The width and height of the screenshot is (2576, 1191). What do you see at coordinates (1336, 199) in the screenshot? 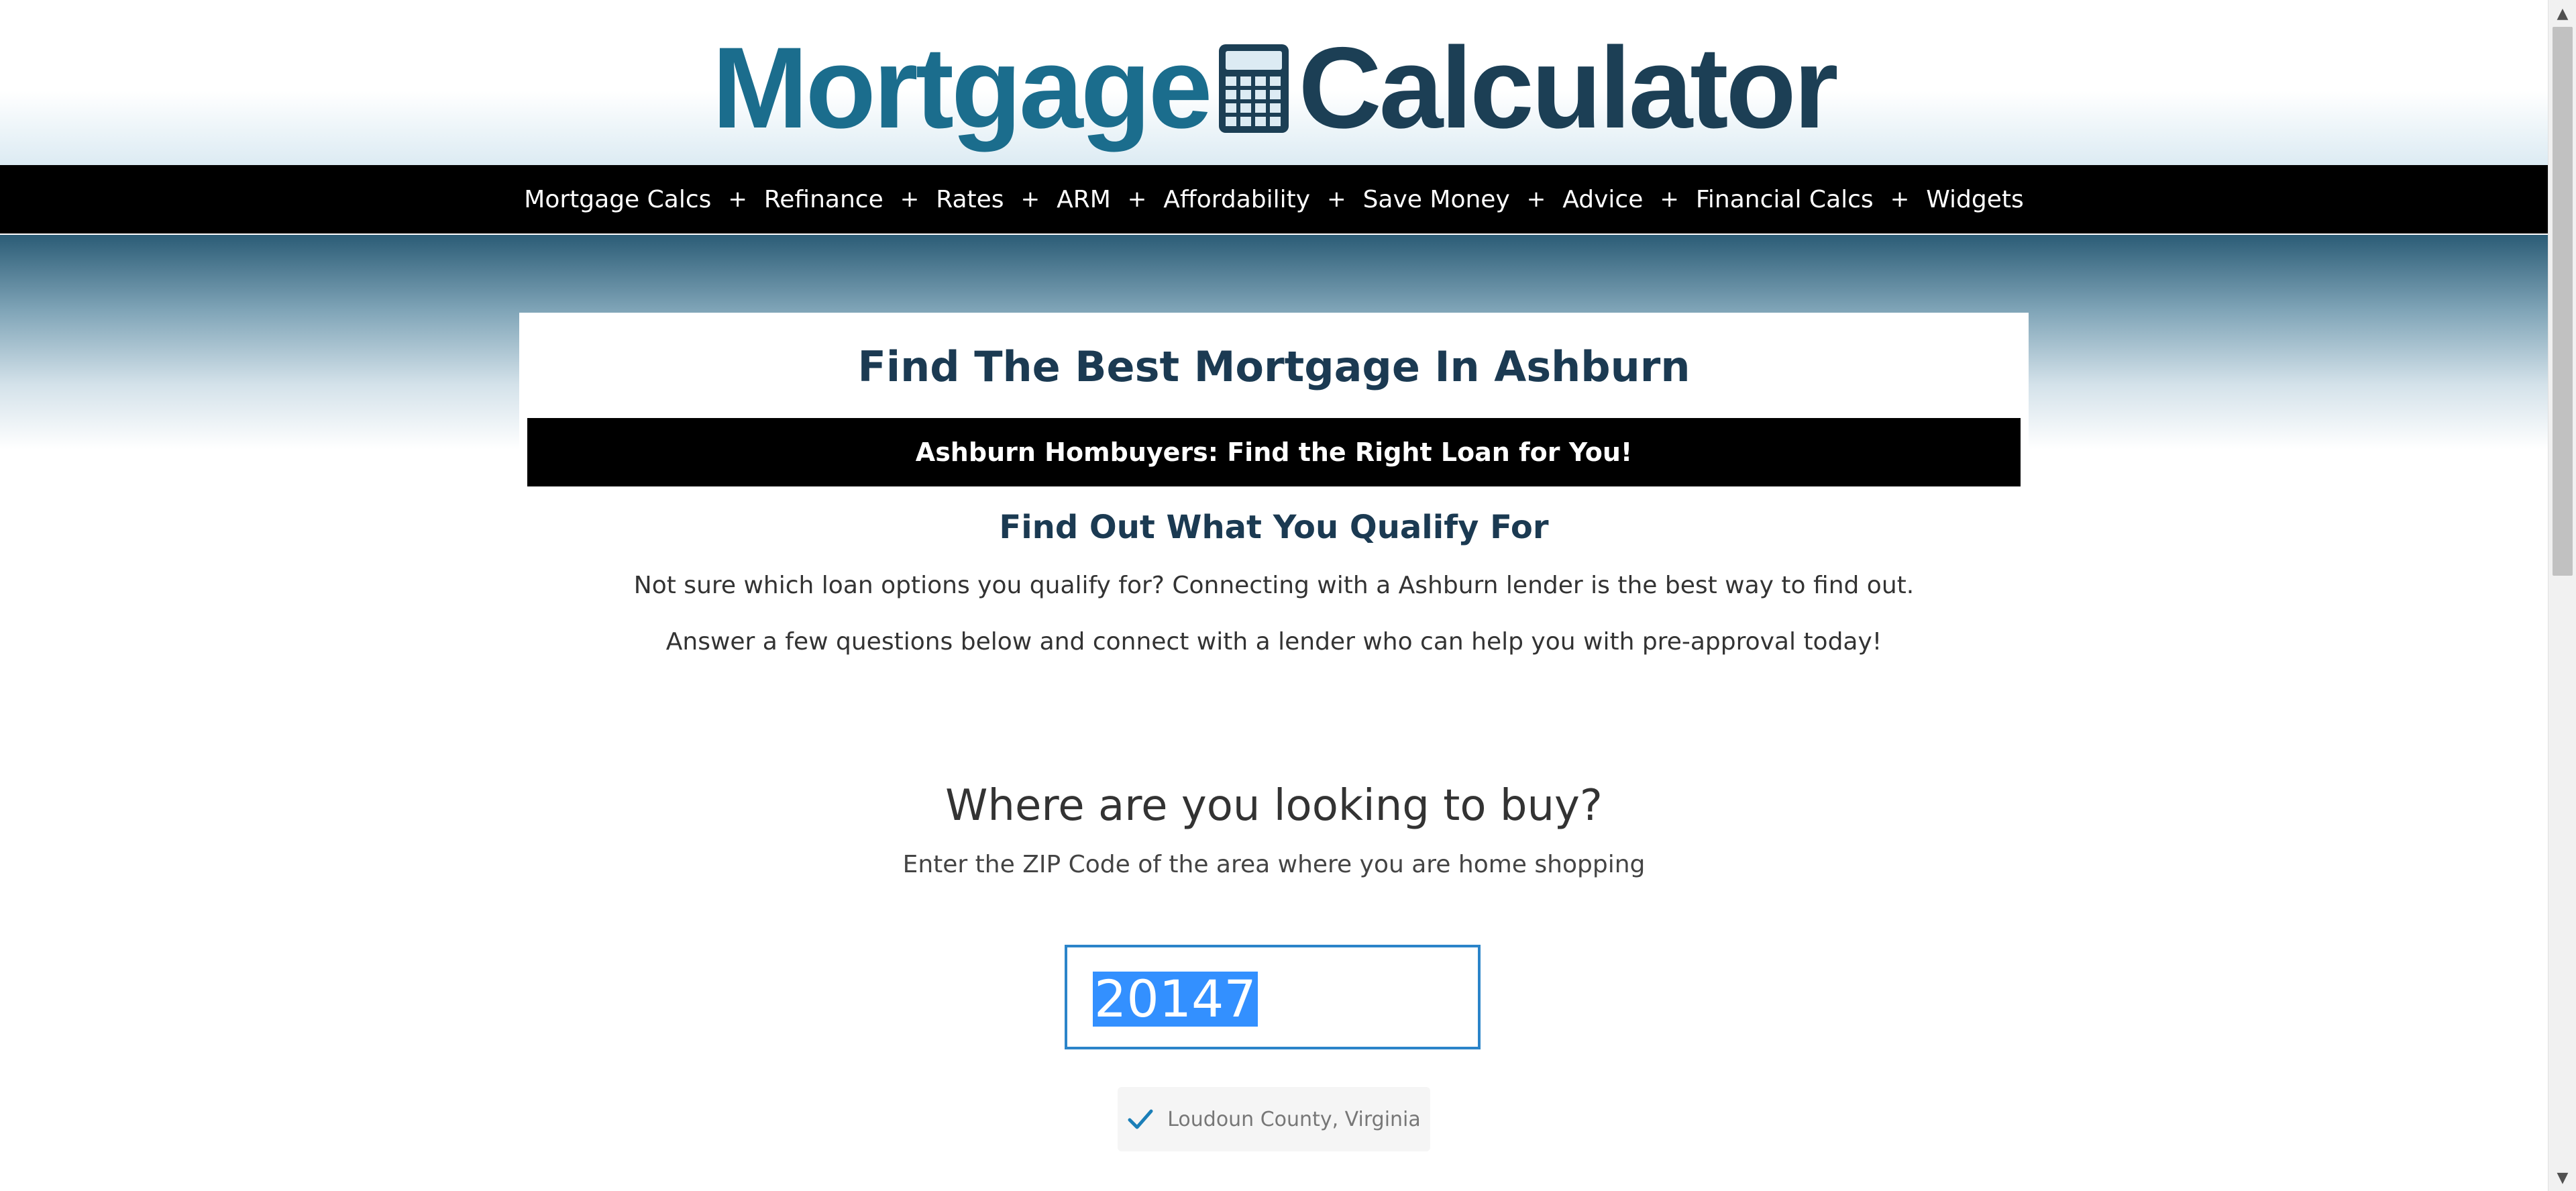
I see `nav-expand-affordability: +` at bounding box center [1336, 199].